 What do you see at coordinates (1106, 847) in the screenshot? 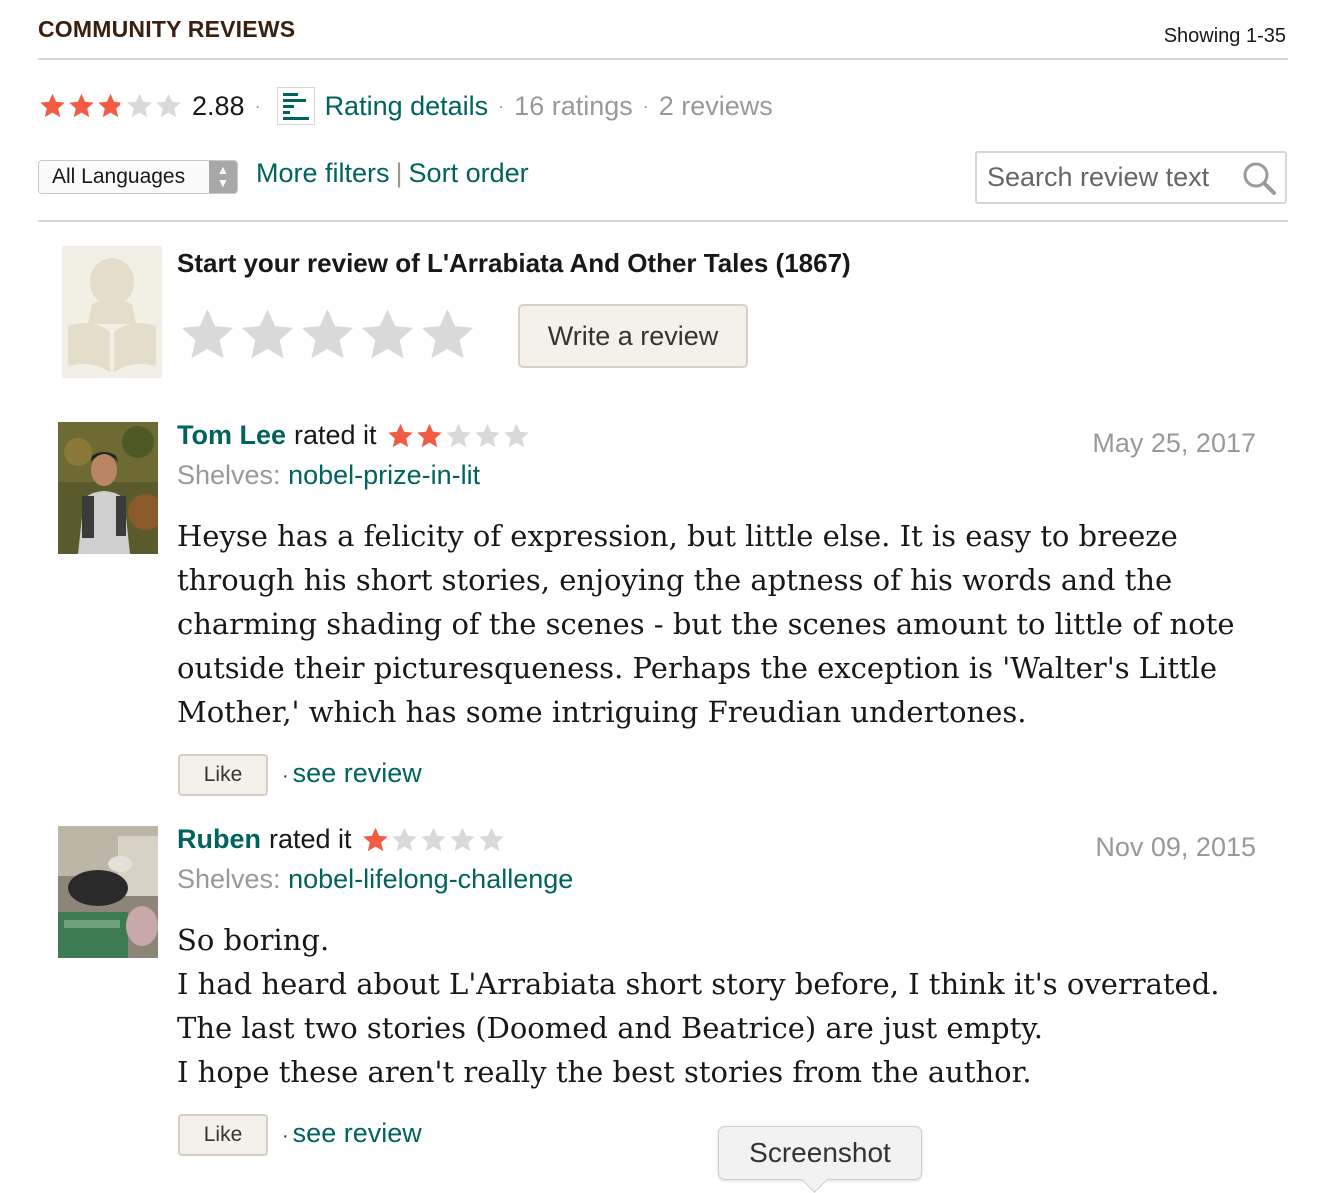
I see `review-date-link: Nov 09, 2015` at bounding box center [1106, 847].